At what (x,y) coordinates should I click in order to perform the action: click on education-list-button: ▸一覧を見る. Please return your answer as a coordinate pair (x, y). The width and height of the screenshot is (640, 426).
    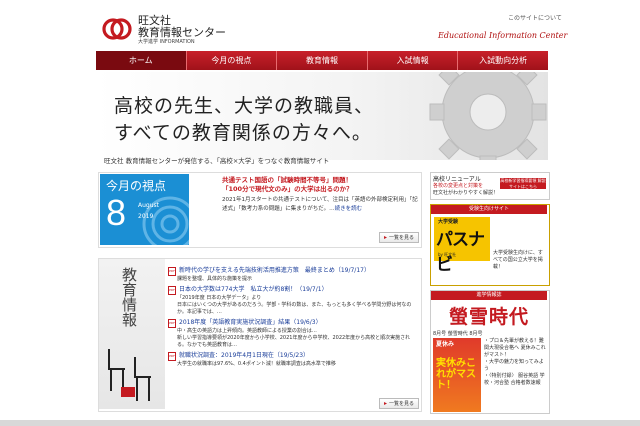
    Looking at the image, I should click on (399, 403).